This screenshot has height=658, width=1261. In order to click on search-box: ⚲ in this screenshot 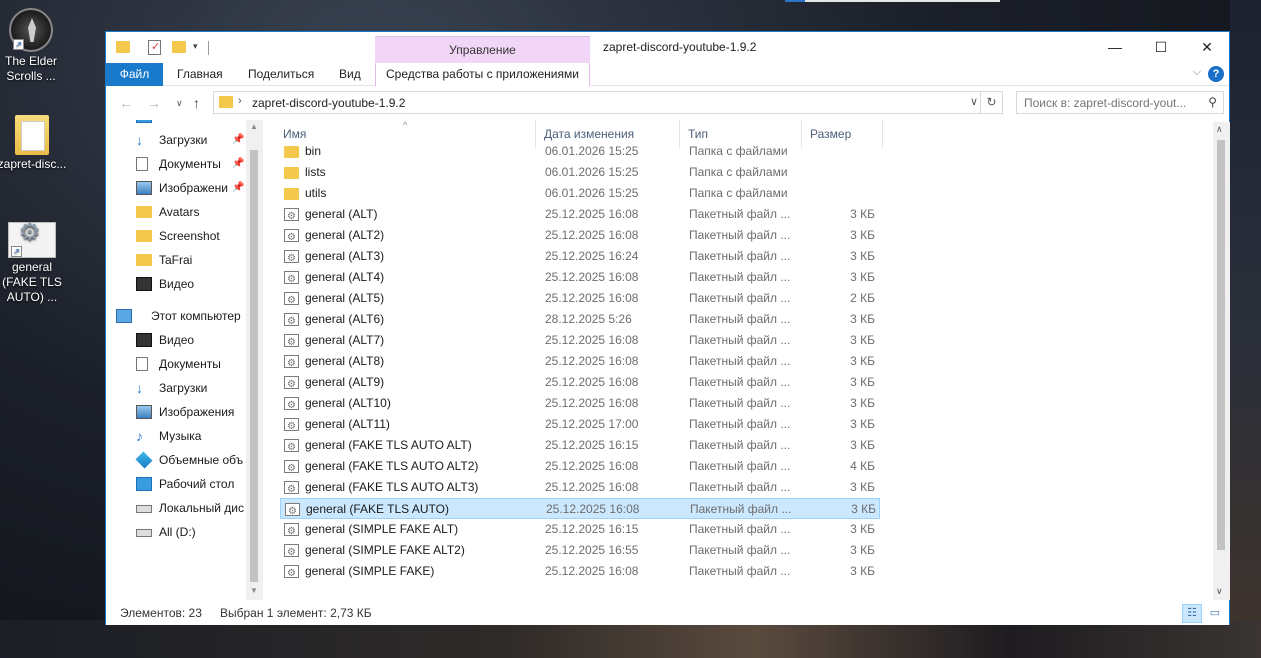, I will do `click(1120, 102)`.